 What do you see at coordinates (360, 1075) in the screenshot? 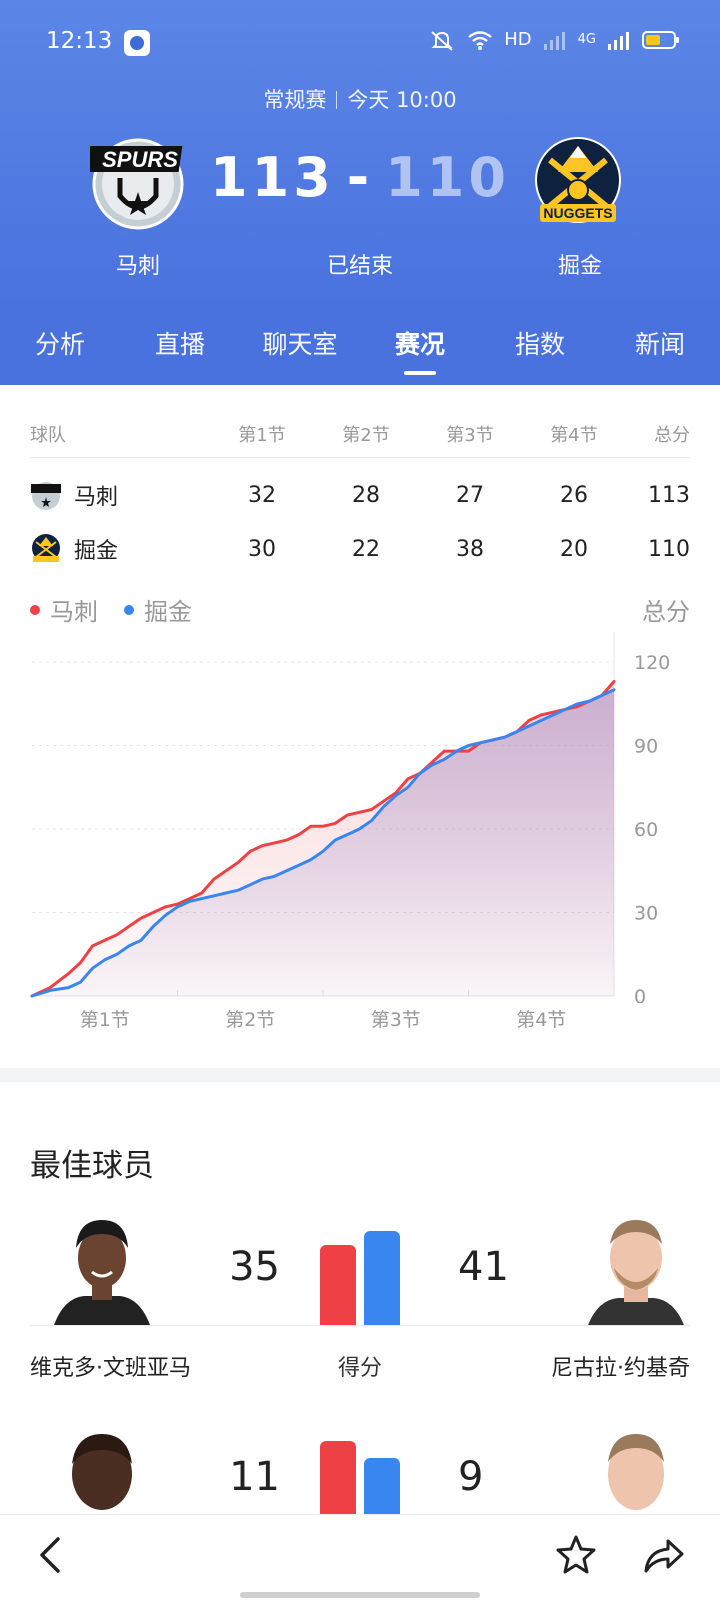
I see `section-divider` at bounding box center [360, 1075].